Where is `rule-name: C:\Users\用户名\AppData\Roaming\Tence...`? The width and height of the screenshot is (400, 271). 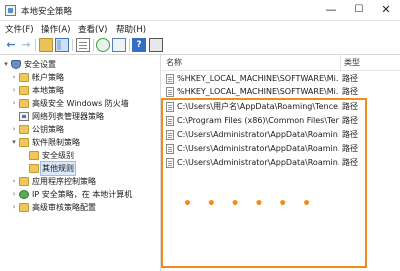 rule-name: C:\Users\用户名\AppData\Roaming\Tence... is located at coordinates (258, 106).